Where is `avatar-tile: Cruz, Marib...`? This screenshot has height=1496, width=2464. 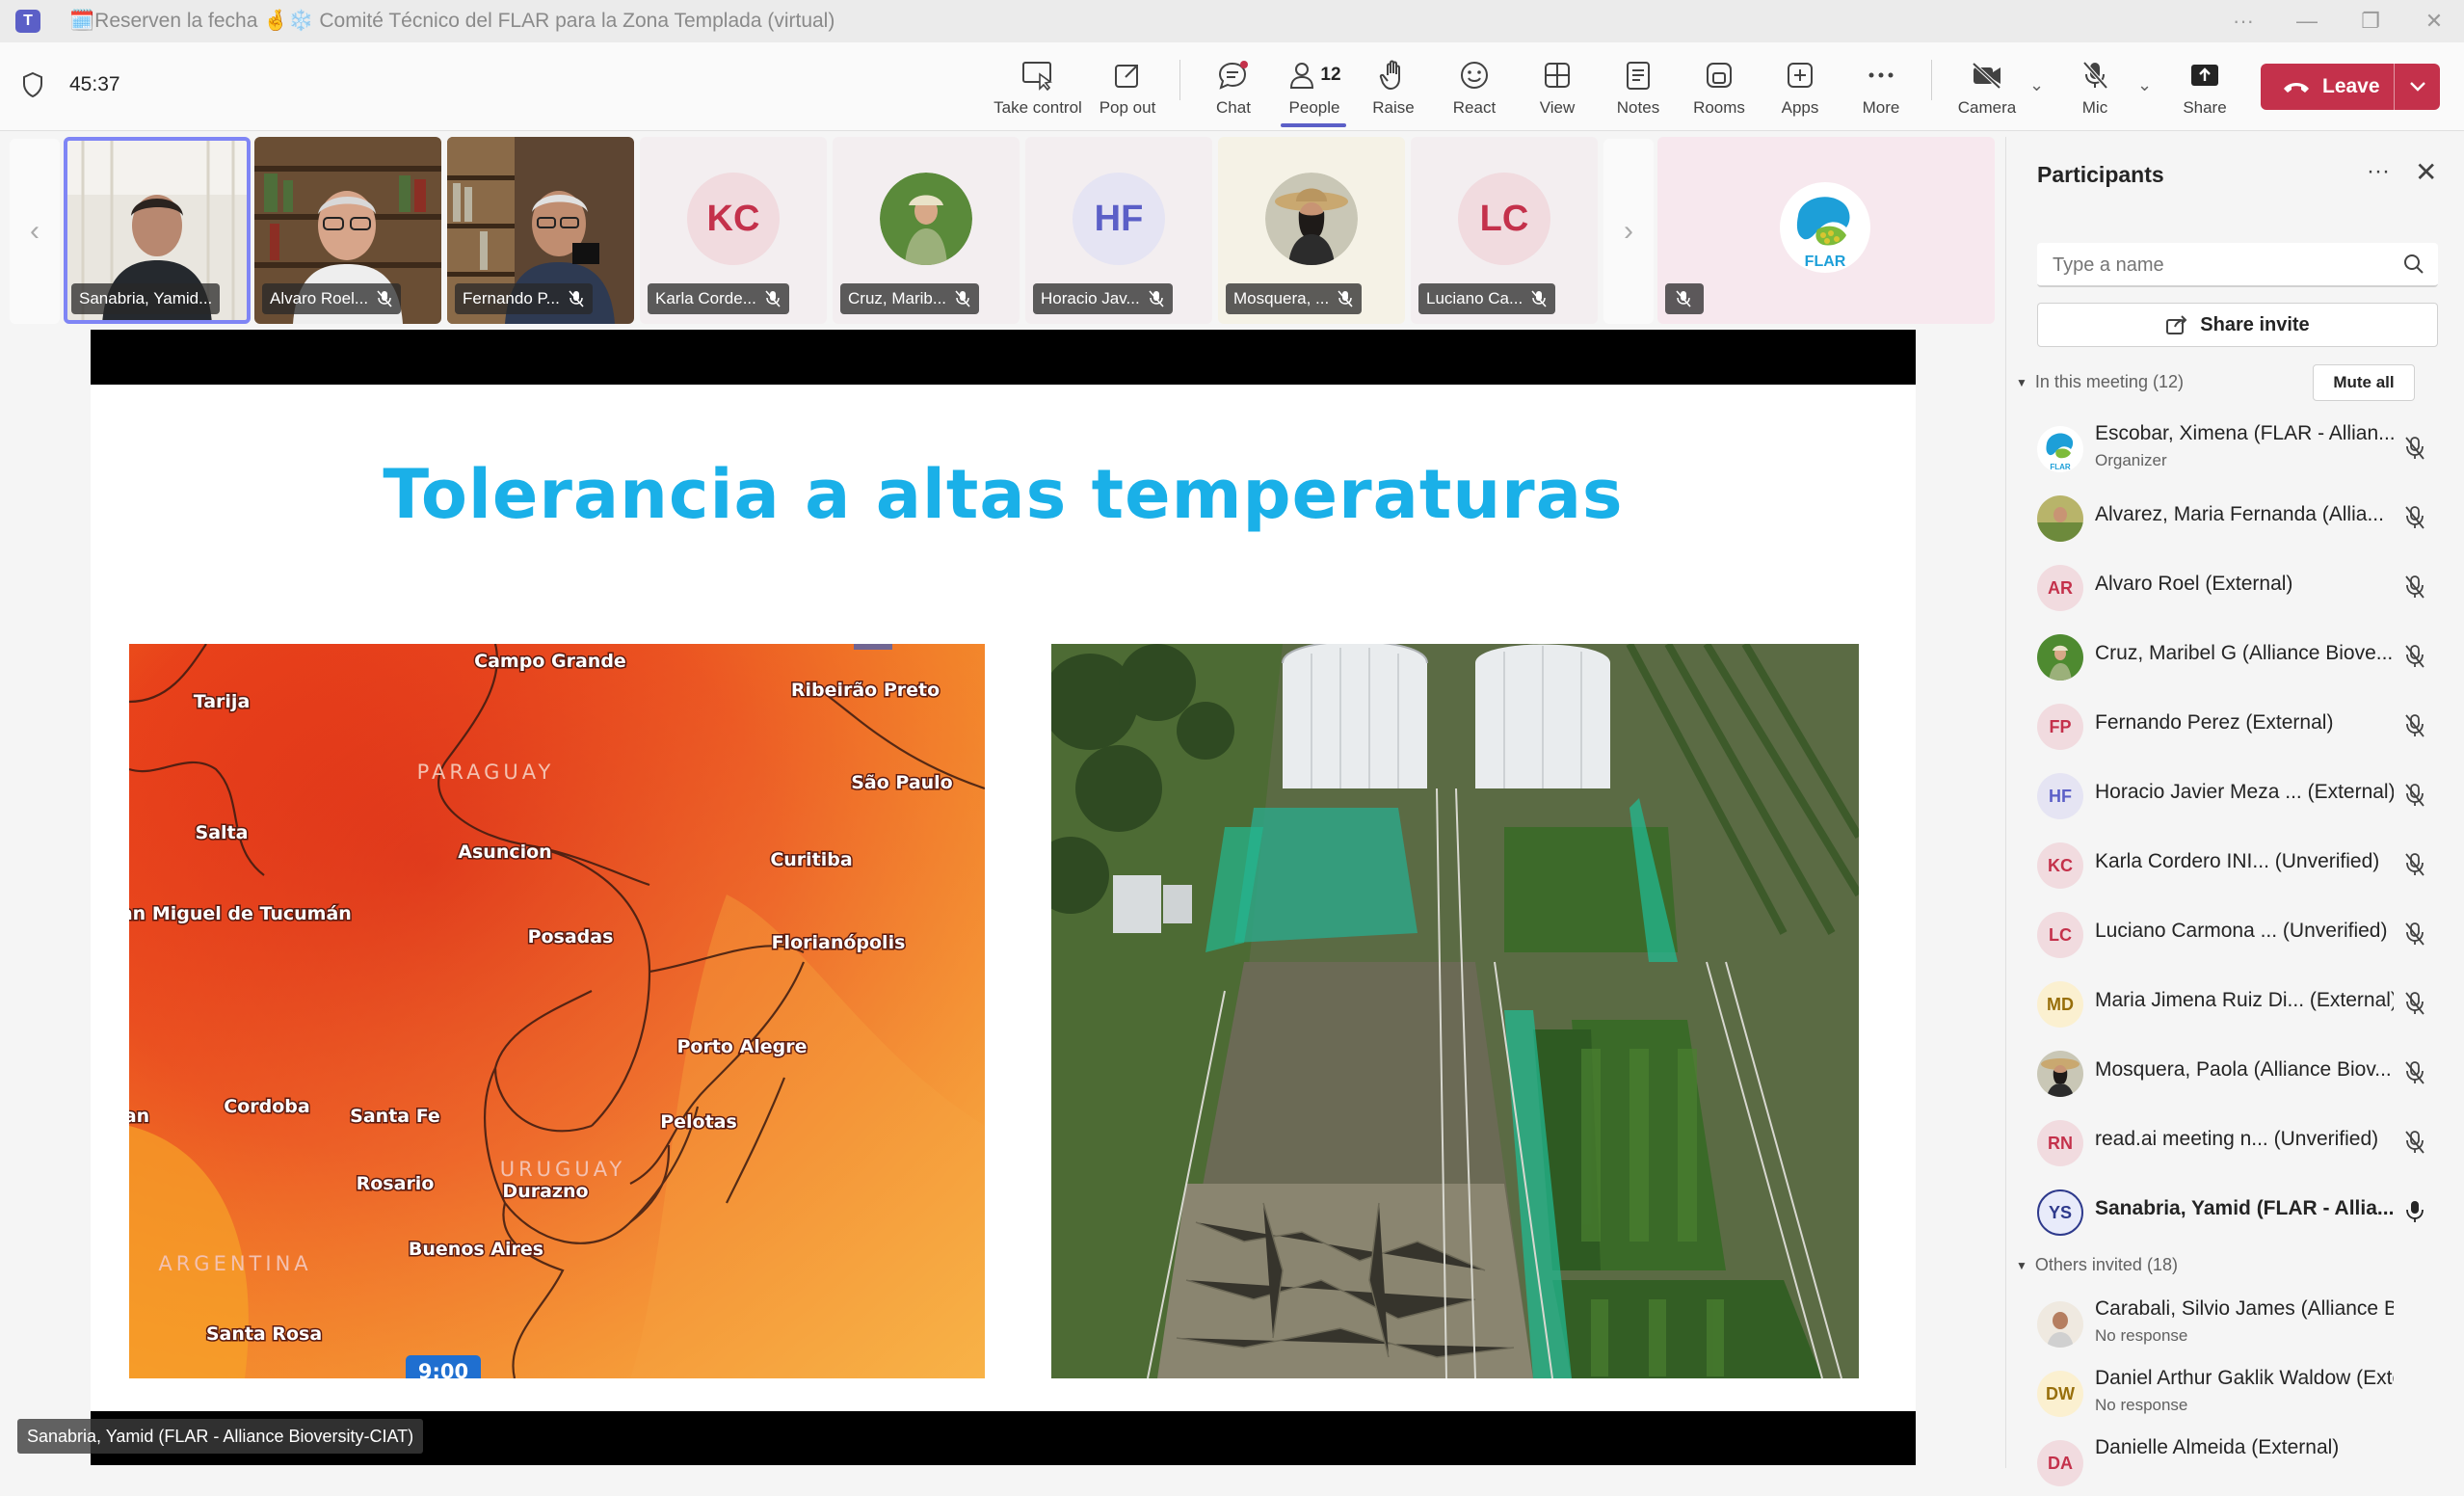
avatar-tile: Cruz, Marib... is located at coordinates (926, 230).